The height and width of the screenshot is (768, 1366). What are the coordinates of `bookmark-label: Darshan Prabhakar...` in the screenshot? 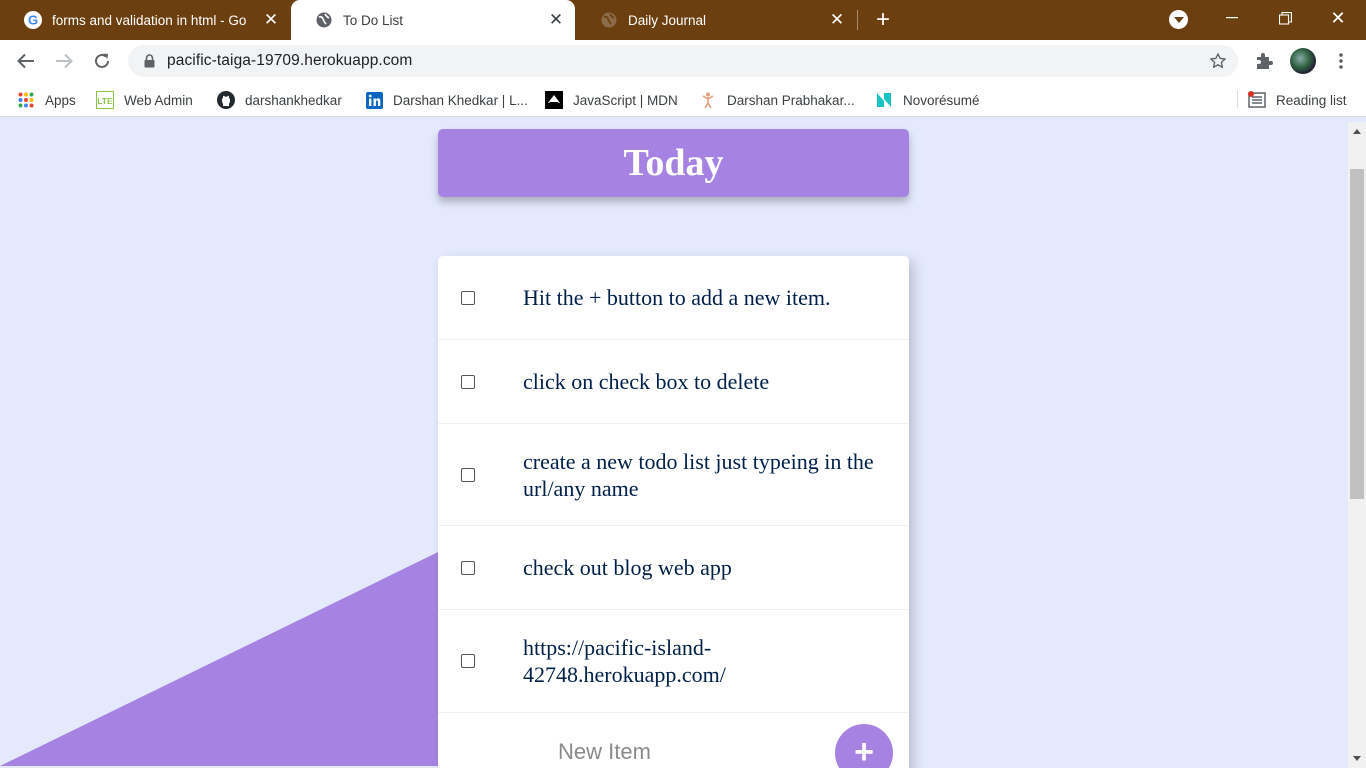 It's located at (791, 100).